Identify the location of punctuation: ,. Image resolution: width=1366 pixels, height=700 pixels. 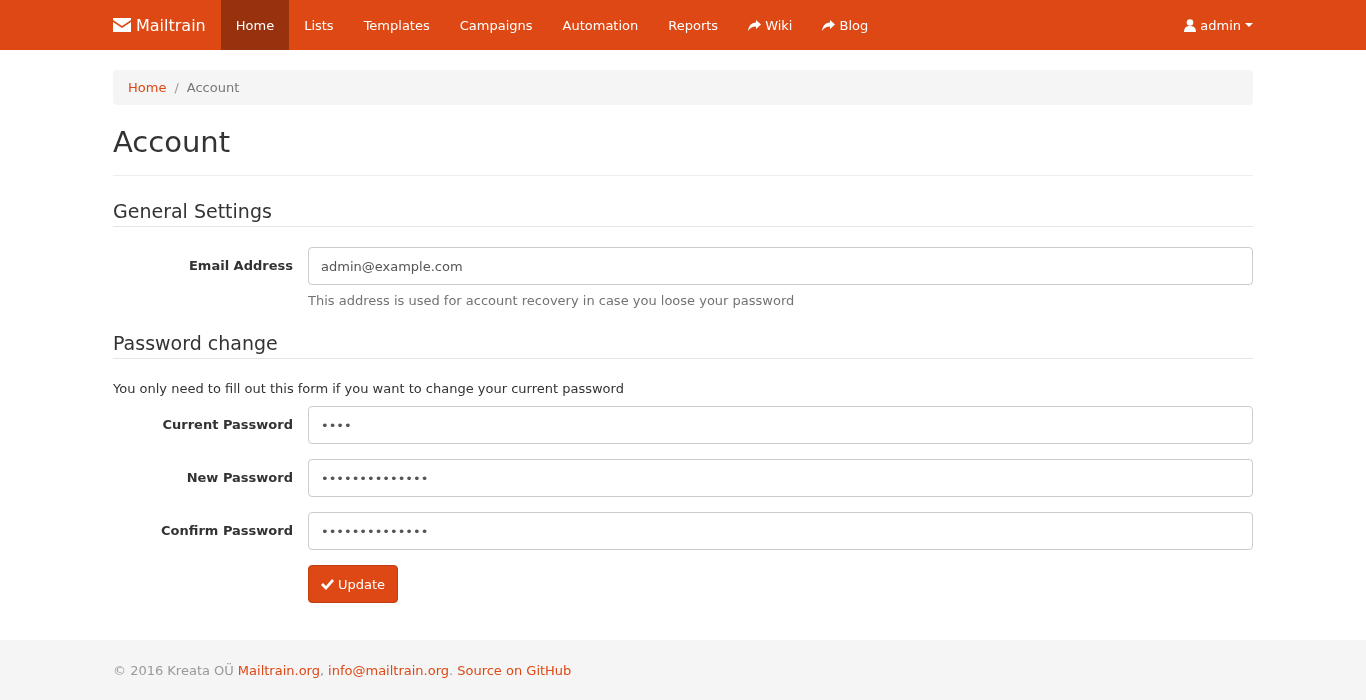
(322, 670).